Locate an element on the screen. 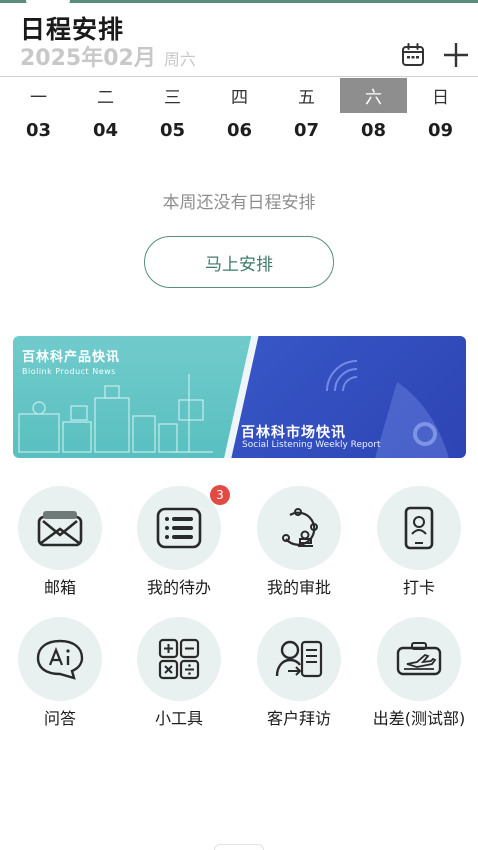 The image size is (478, 850). banner-right-title: 百林科市场快讯 is located at coordinates (293, 433).